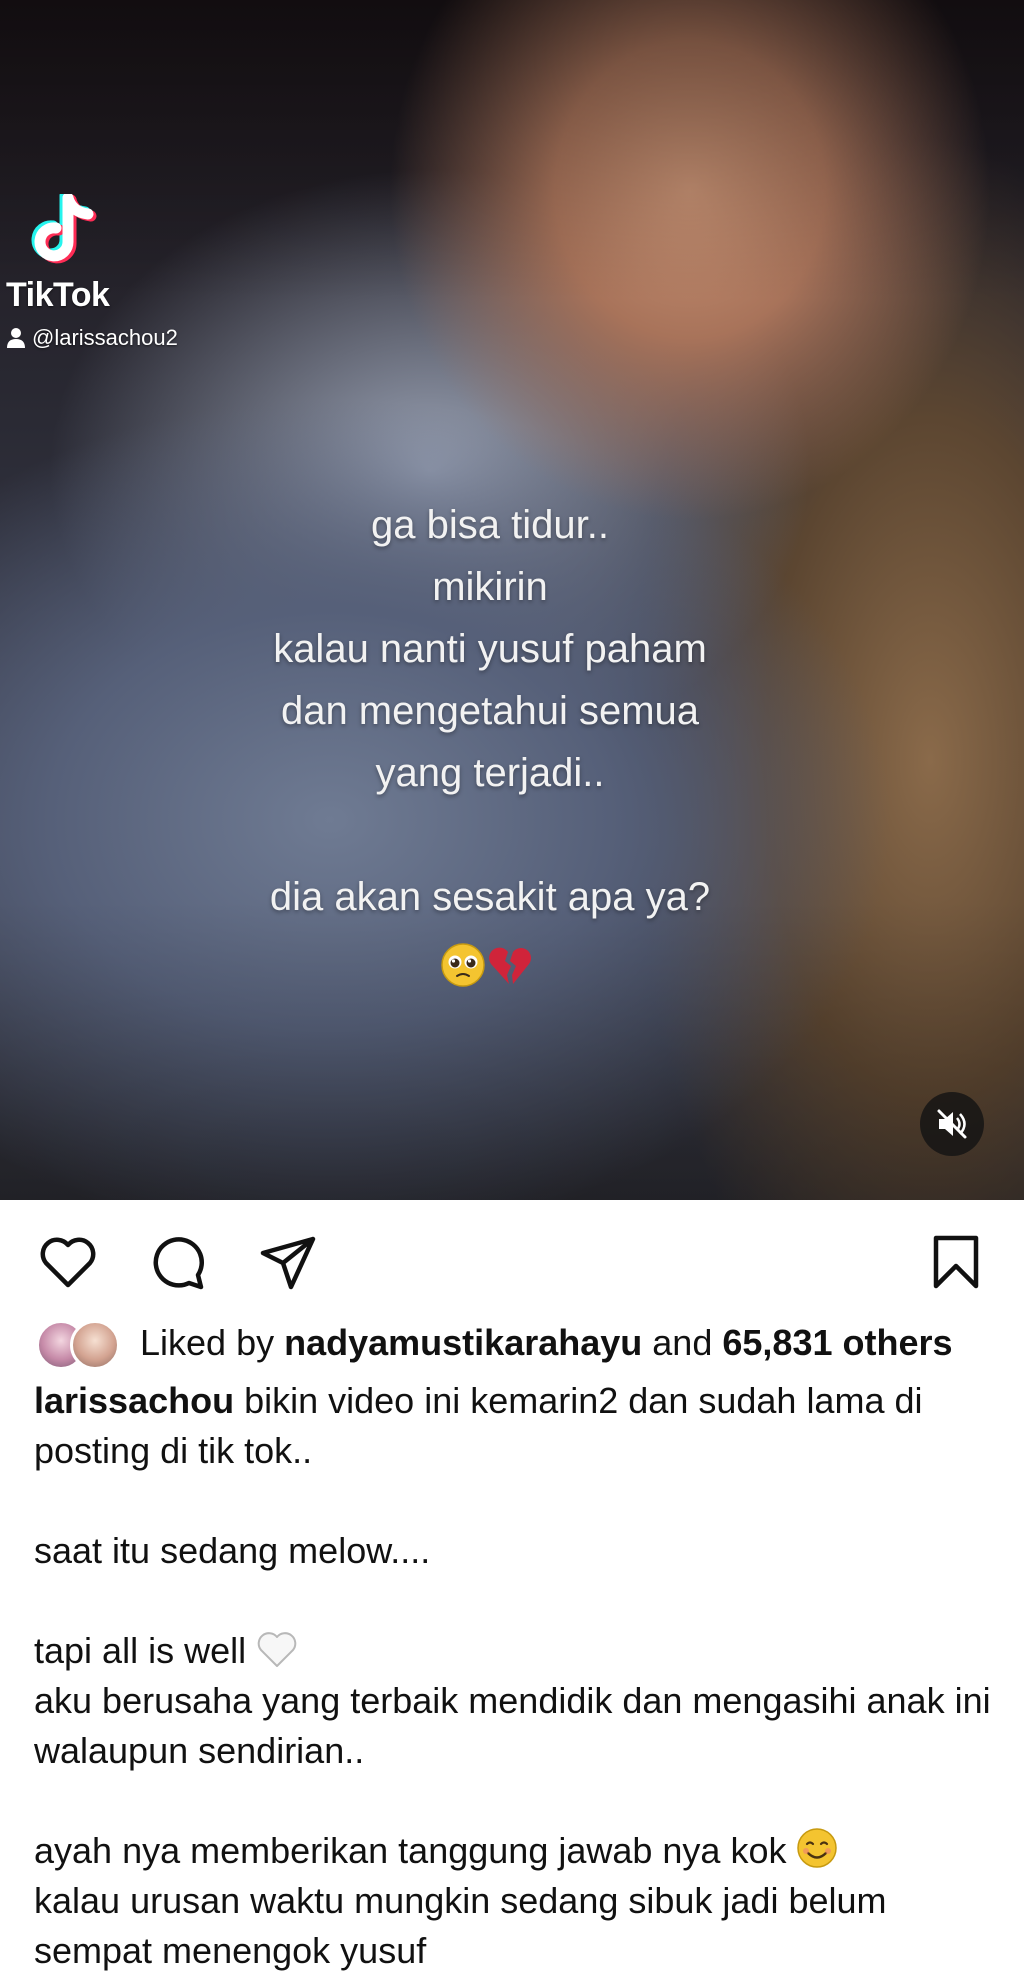 This screenshot has height=1976, width=1024. I want to click on person-icon, so click(16, 338).